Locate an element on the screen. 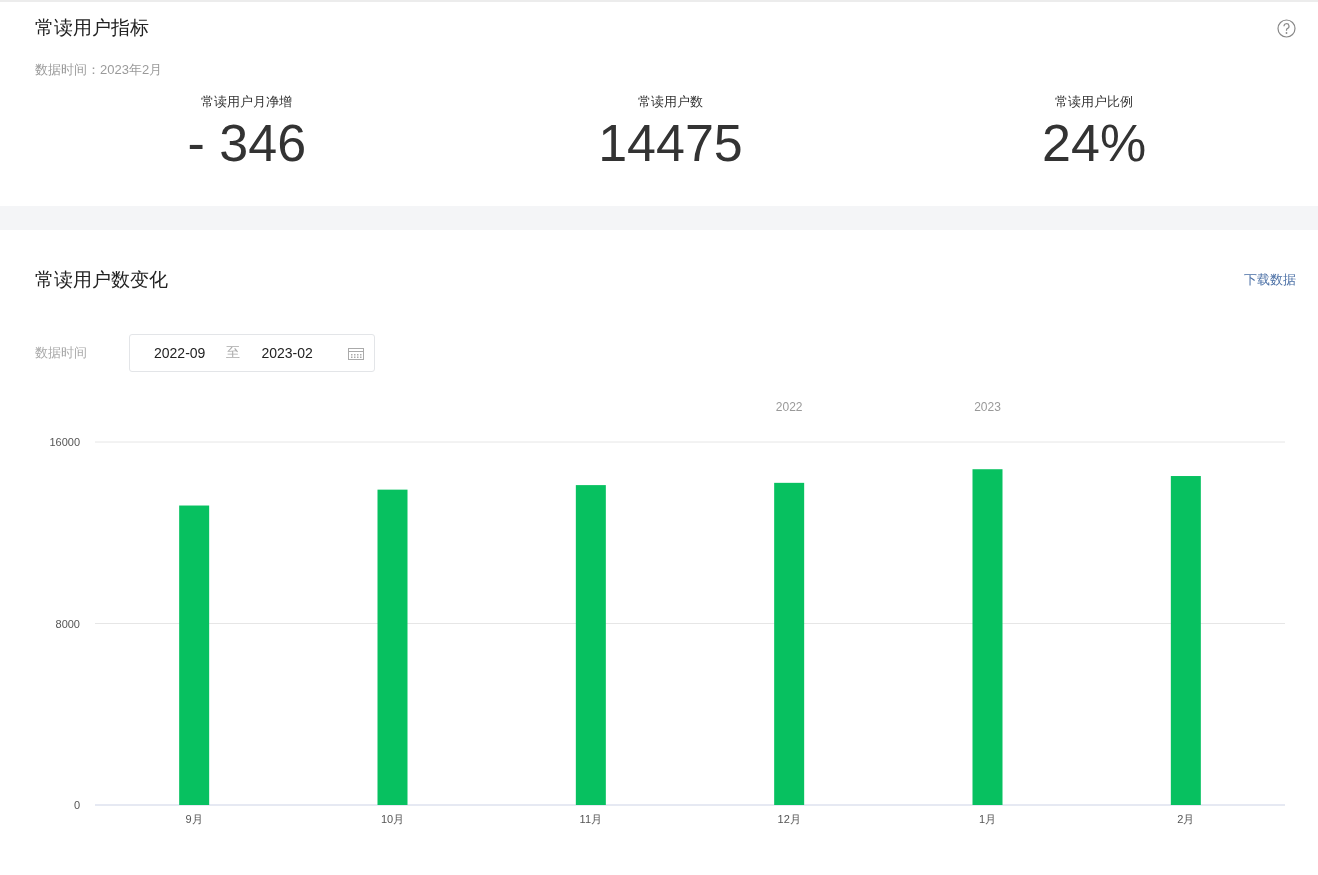 The height and width of the screenshot is (875, 1318). data-time: 数据时间：2023年2月 is located at coordinates (99, 70).